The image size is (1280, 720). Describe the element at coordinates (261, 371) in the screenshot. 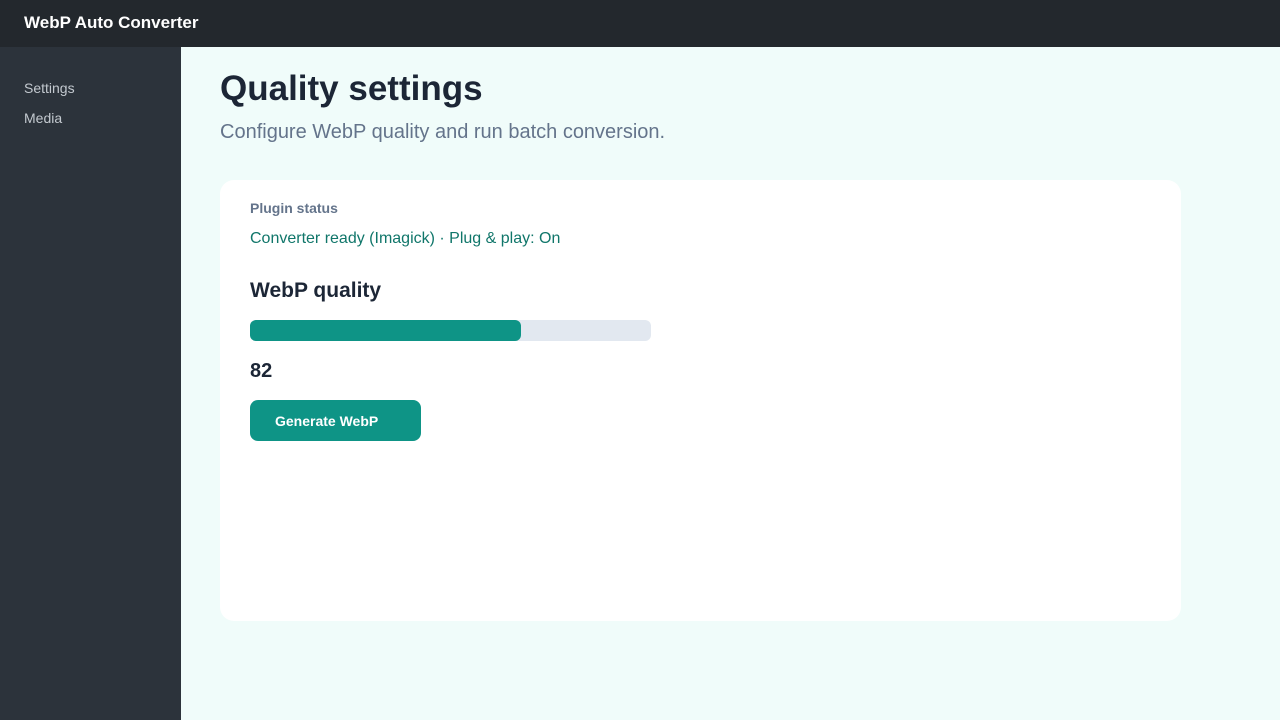

I see `quality-value: 82` at that location.